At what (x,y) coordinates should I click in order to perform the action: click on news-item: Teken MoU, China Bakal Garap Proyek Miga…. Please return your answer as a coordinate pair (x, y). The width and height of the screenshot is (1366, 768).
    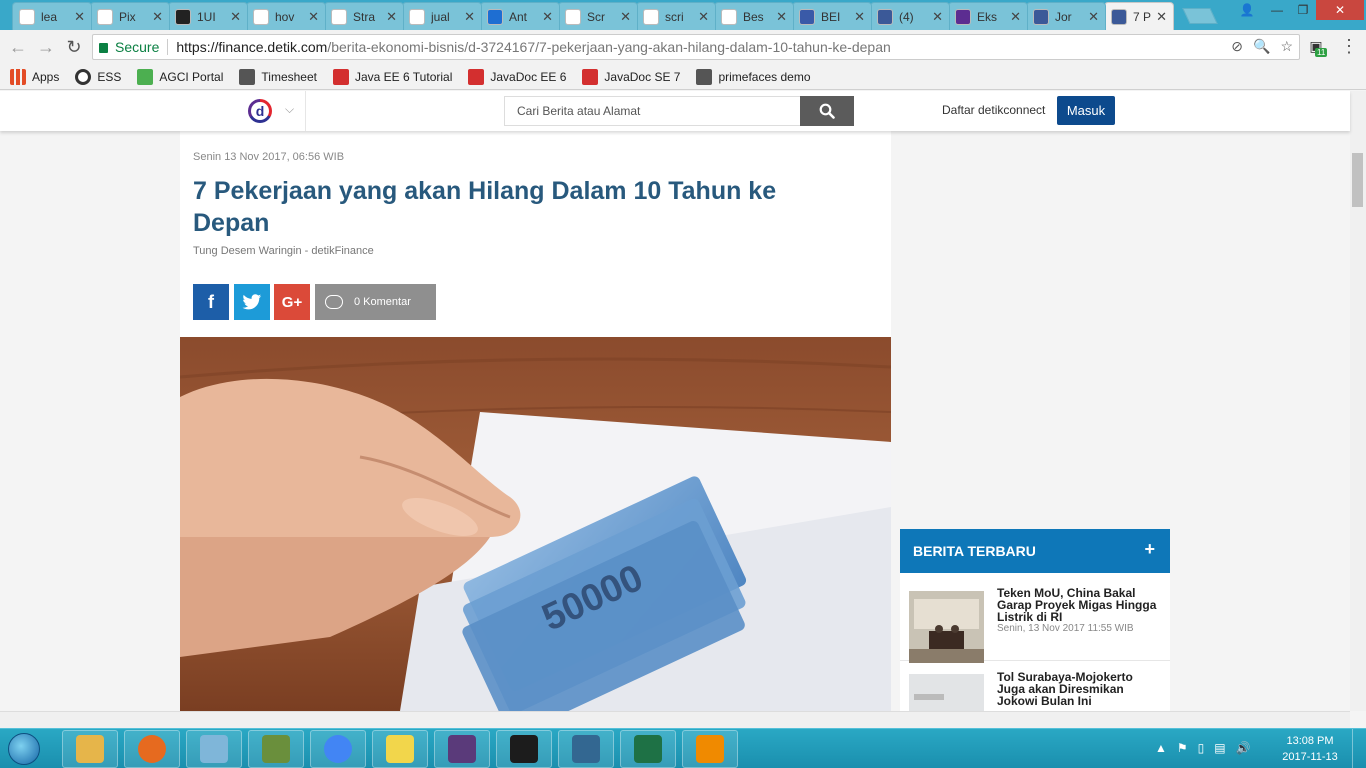
    Looking at the image, I should click on (1035, 618).